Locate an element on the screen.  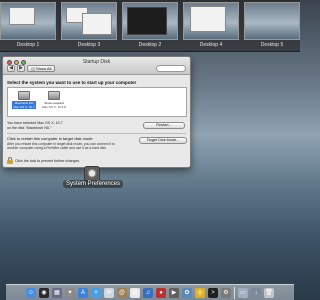
mail-icon: ✉ is located at coordinates (109, 292).